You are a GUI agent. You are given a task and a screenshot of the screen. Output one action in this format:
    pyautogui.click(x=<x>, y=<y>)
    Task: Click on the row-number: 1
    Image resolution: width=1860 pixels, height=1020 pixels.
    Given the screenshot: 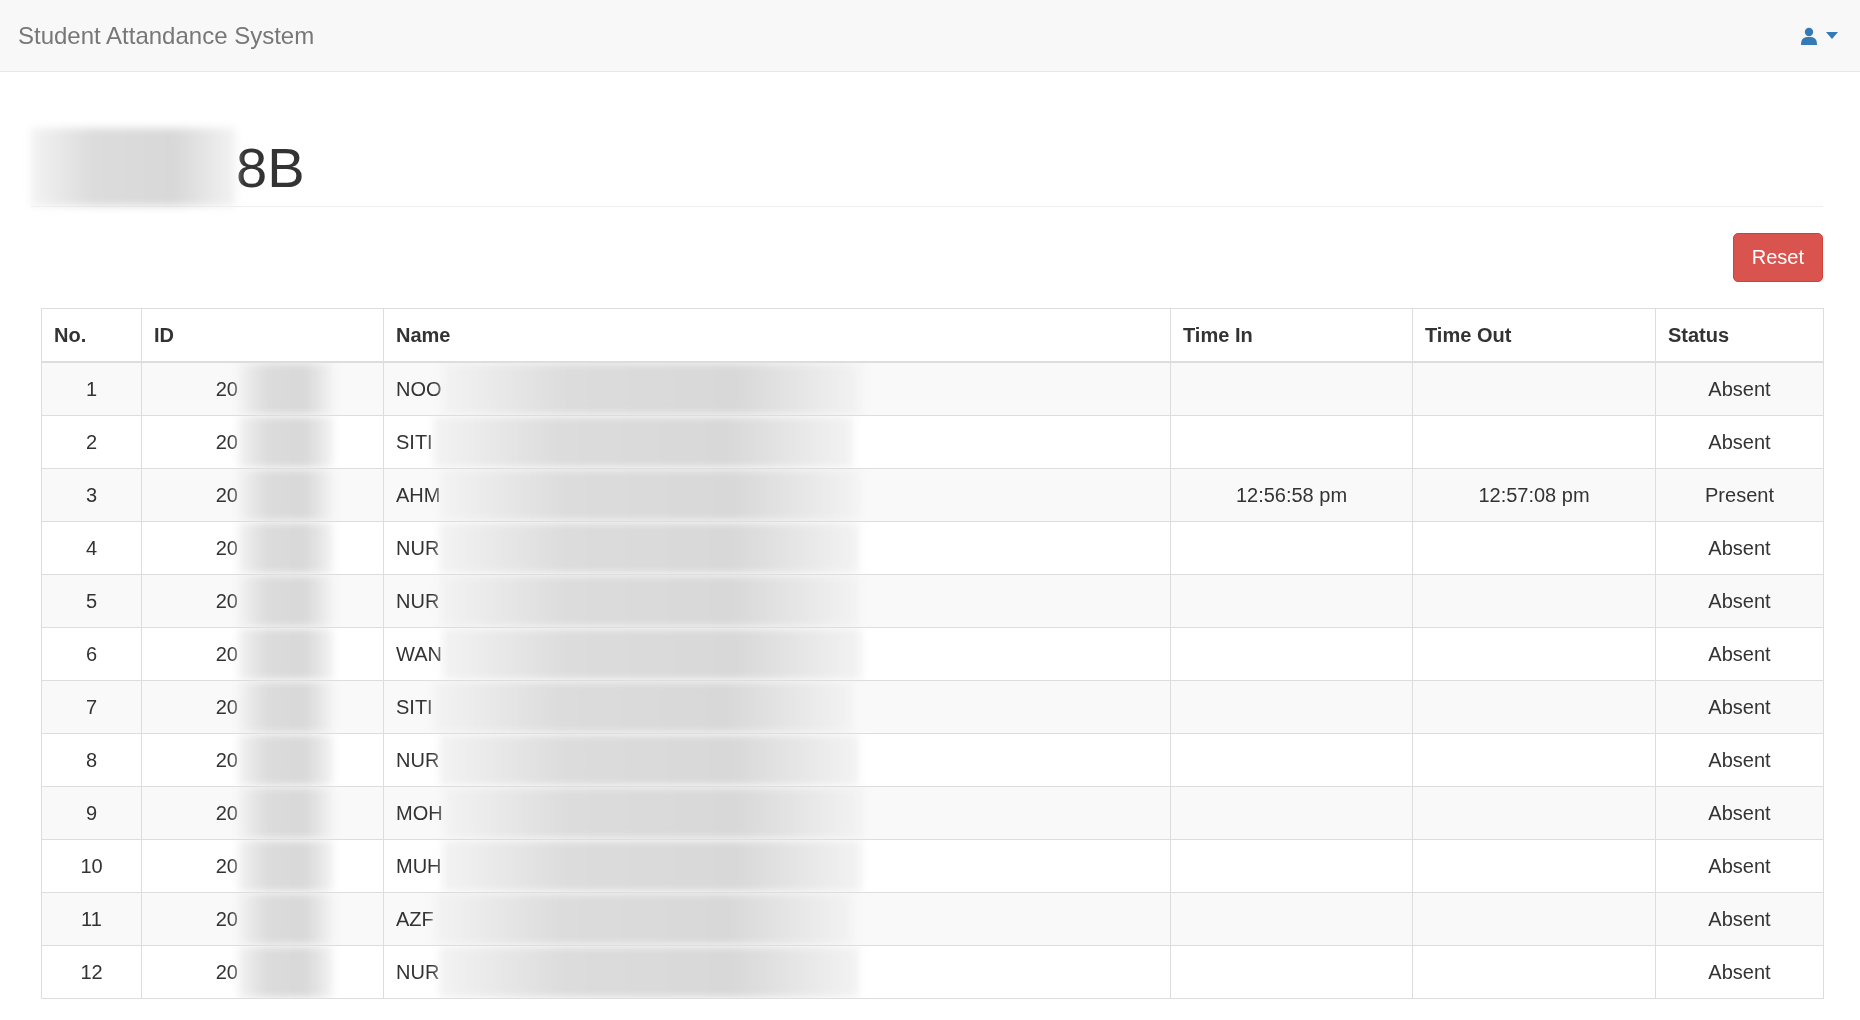 What is the action you would take?
    pyautogui.click(x=91, y=389)
    